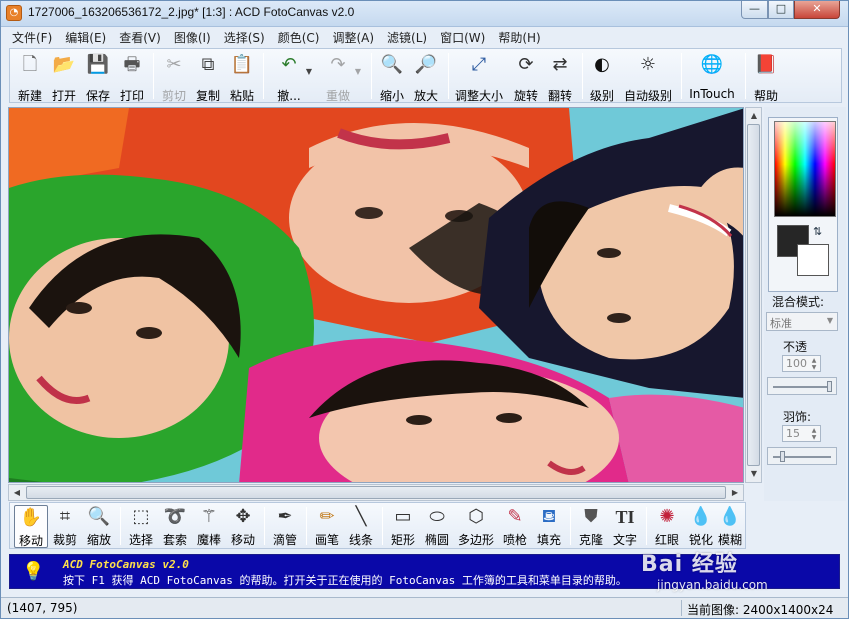  What do you see at coordinates (174, 77) in the screenshot?
I see `cut-button: ✂ 剪切` at bounding box center [174, 77].